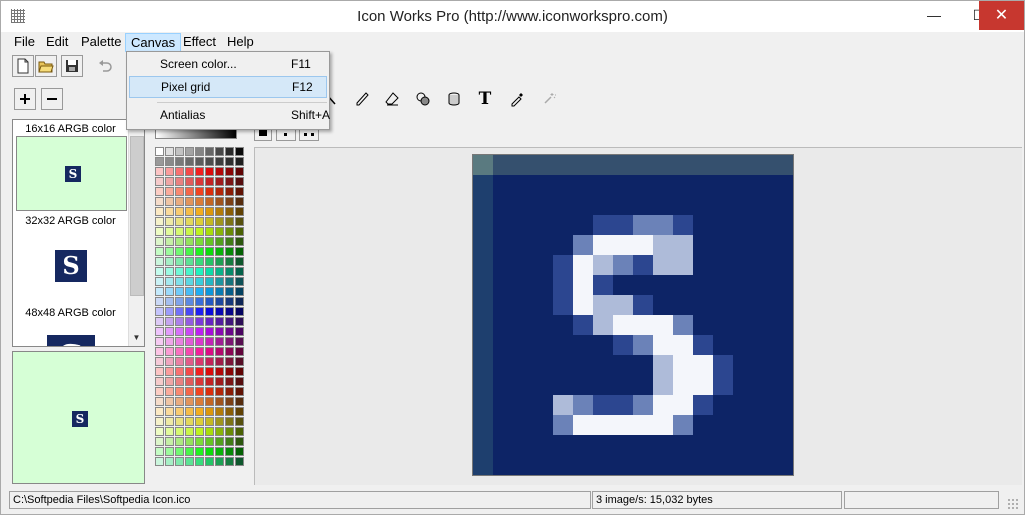  I want to click on zoom-out-button, so click(52, 99).